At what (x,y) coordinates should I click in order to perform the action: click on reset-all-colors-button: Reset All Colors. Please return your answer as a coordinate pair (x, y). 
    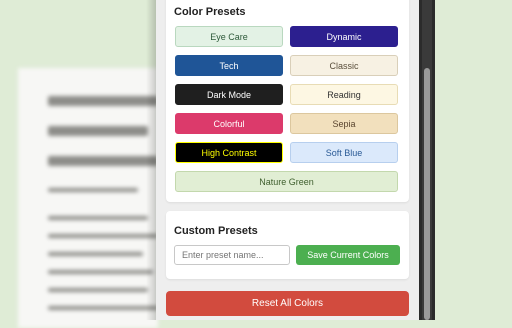
    Looking at the image, I should click on (287, 303).